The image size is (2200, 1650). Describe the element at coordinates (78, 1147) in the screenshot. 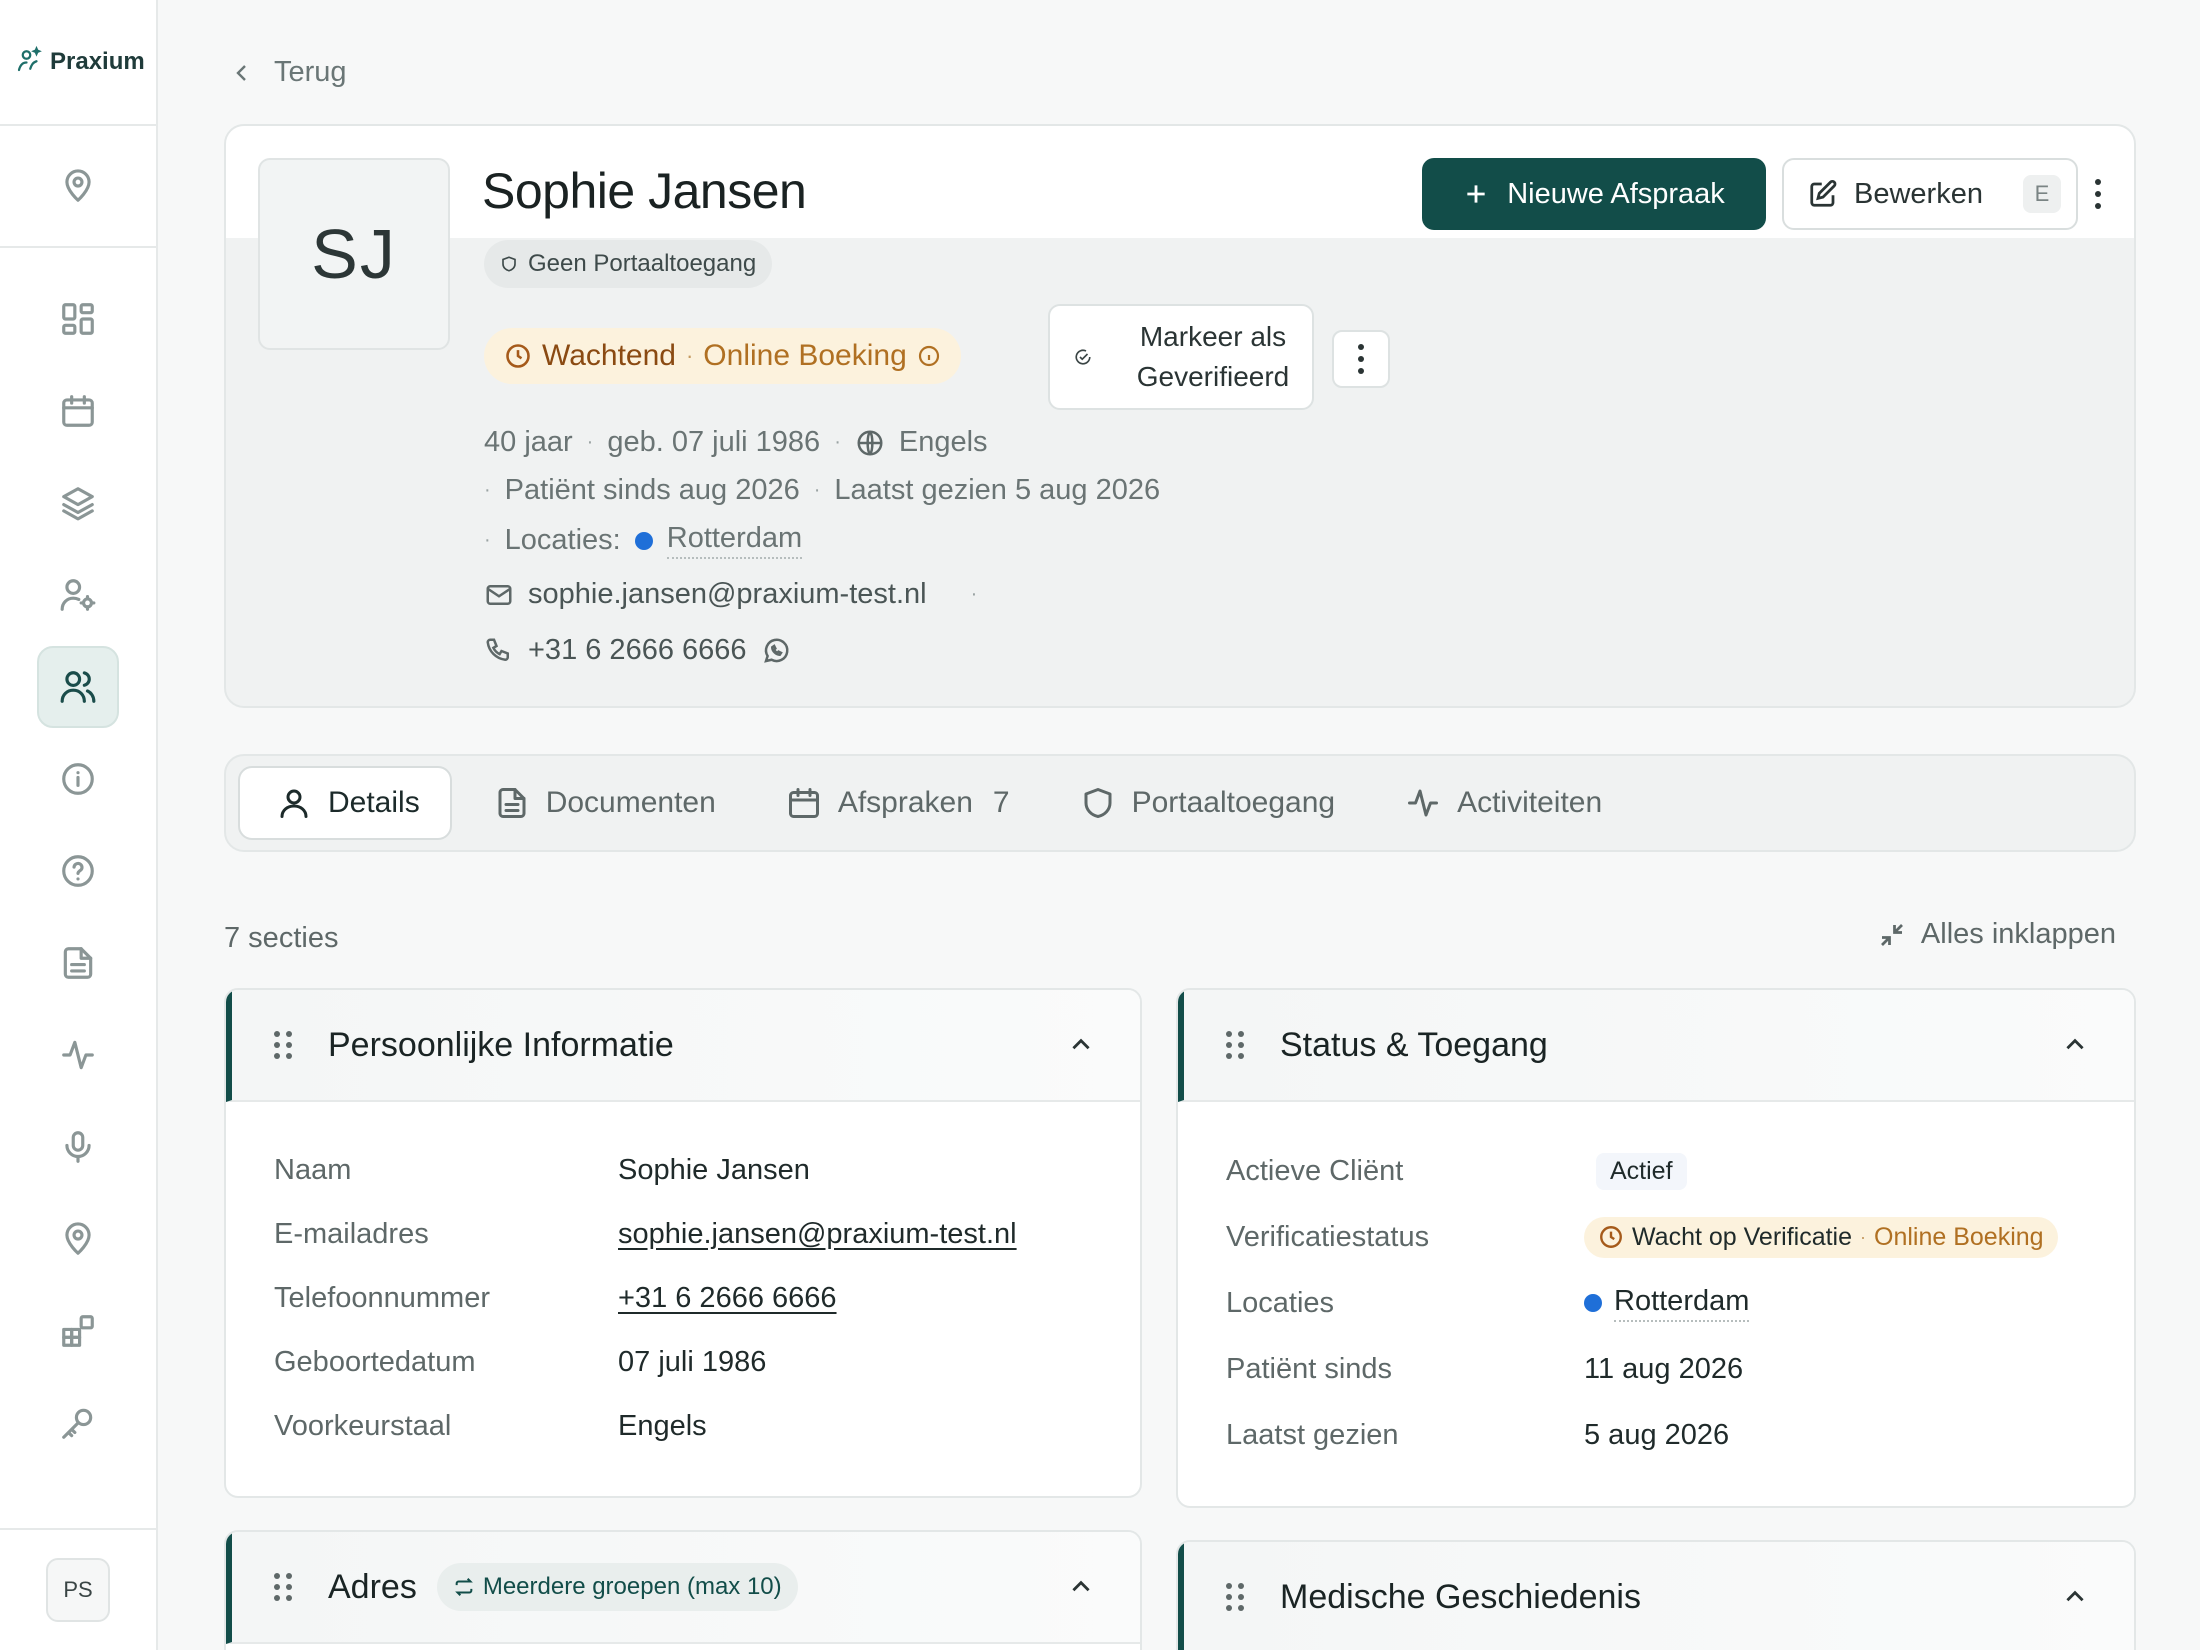

I see `nav-microphone` at that location.